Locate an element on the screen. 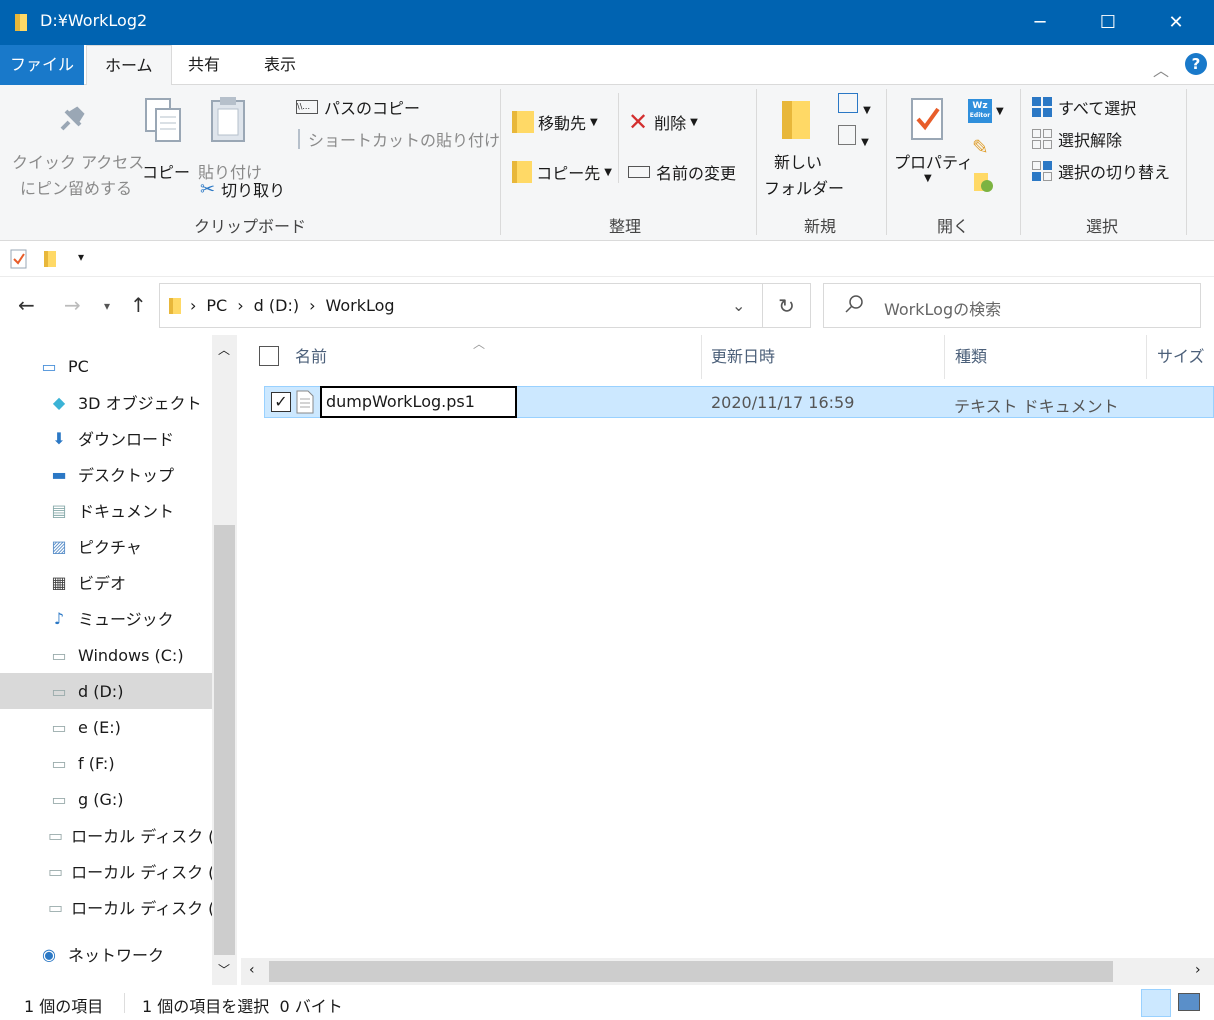 This screenshot has height=1020, width=1214. new-folder-label-2: フォルダー is located at coordinates (804, 188).